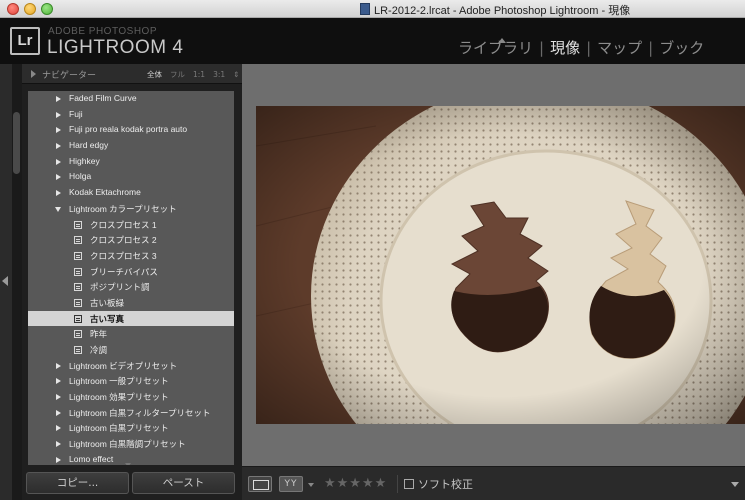  I want to click on preset-item-selected: 古い写真, so click(131, 318).